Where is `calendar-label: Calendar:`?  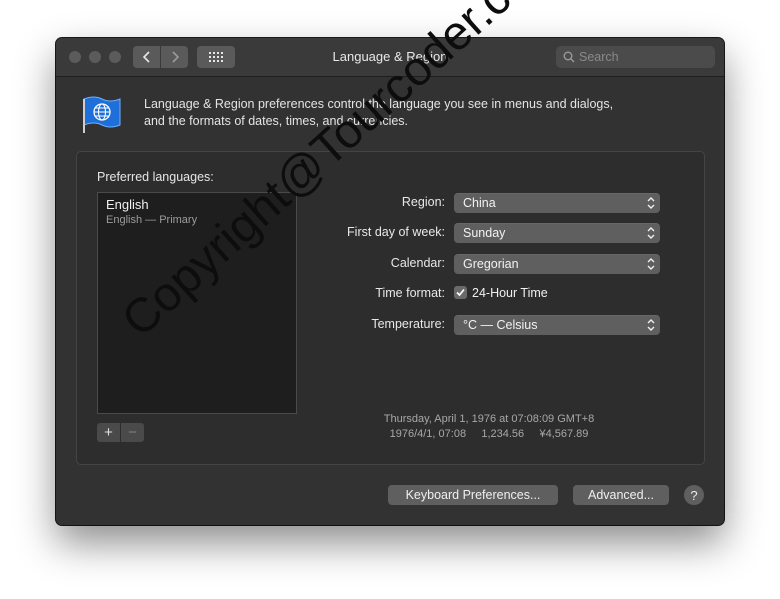
calendar-label: Calendar: is located at coordinates (417, 263).